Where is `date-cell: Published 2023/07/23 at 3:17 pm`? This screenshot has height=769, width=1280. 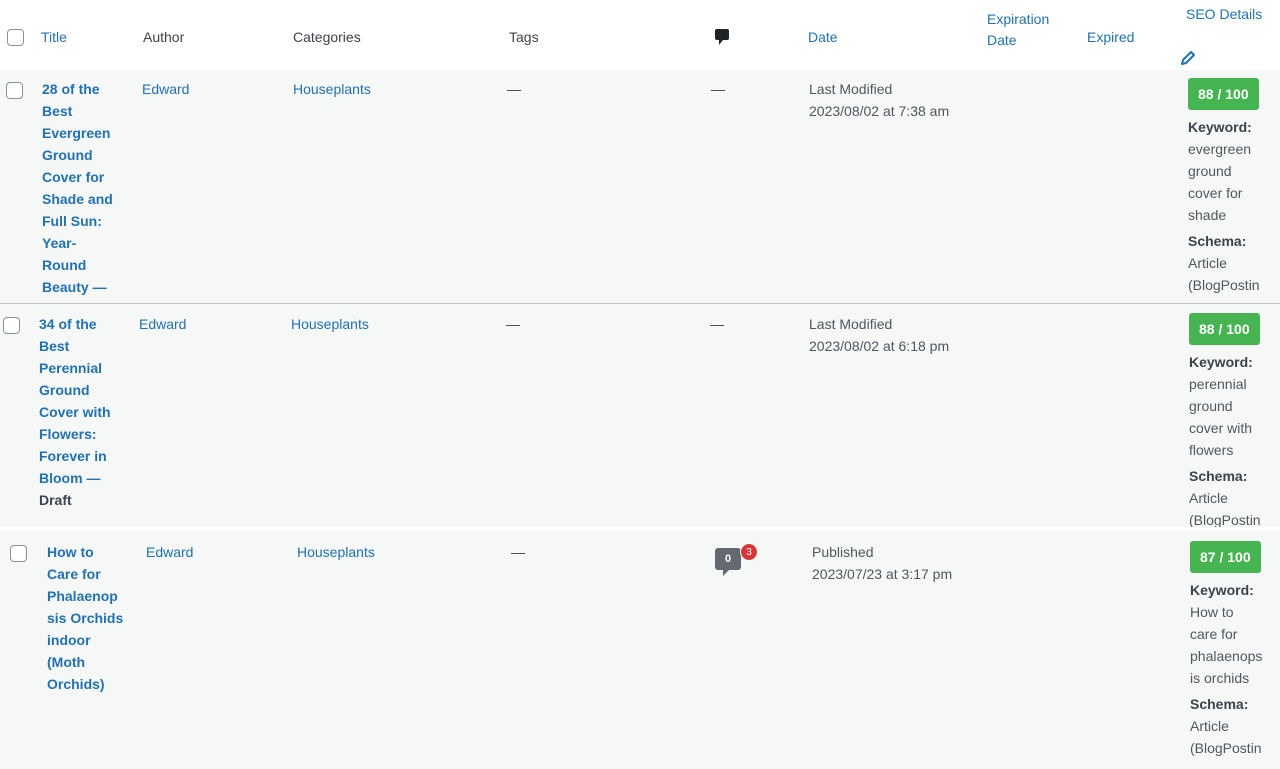 date-cell: Published 2023/07/23 at 3:17 pm is located at coordinates (882, 563).